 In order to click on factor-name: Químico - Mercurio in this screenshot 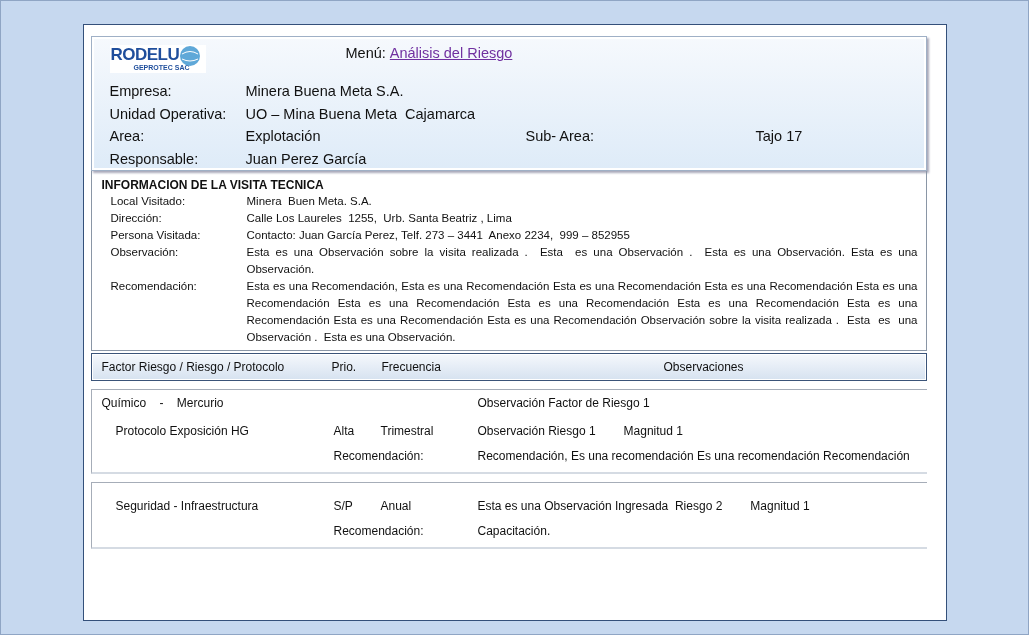, I will do `click(163, 403)`.